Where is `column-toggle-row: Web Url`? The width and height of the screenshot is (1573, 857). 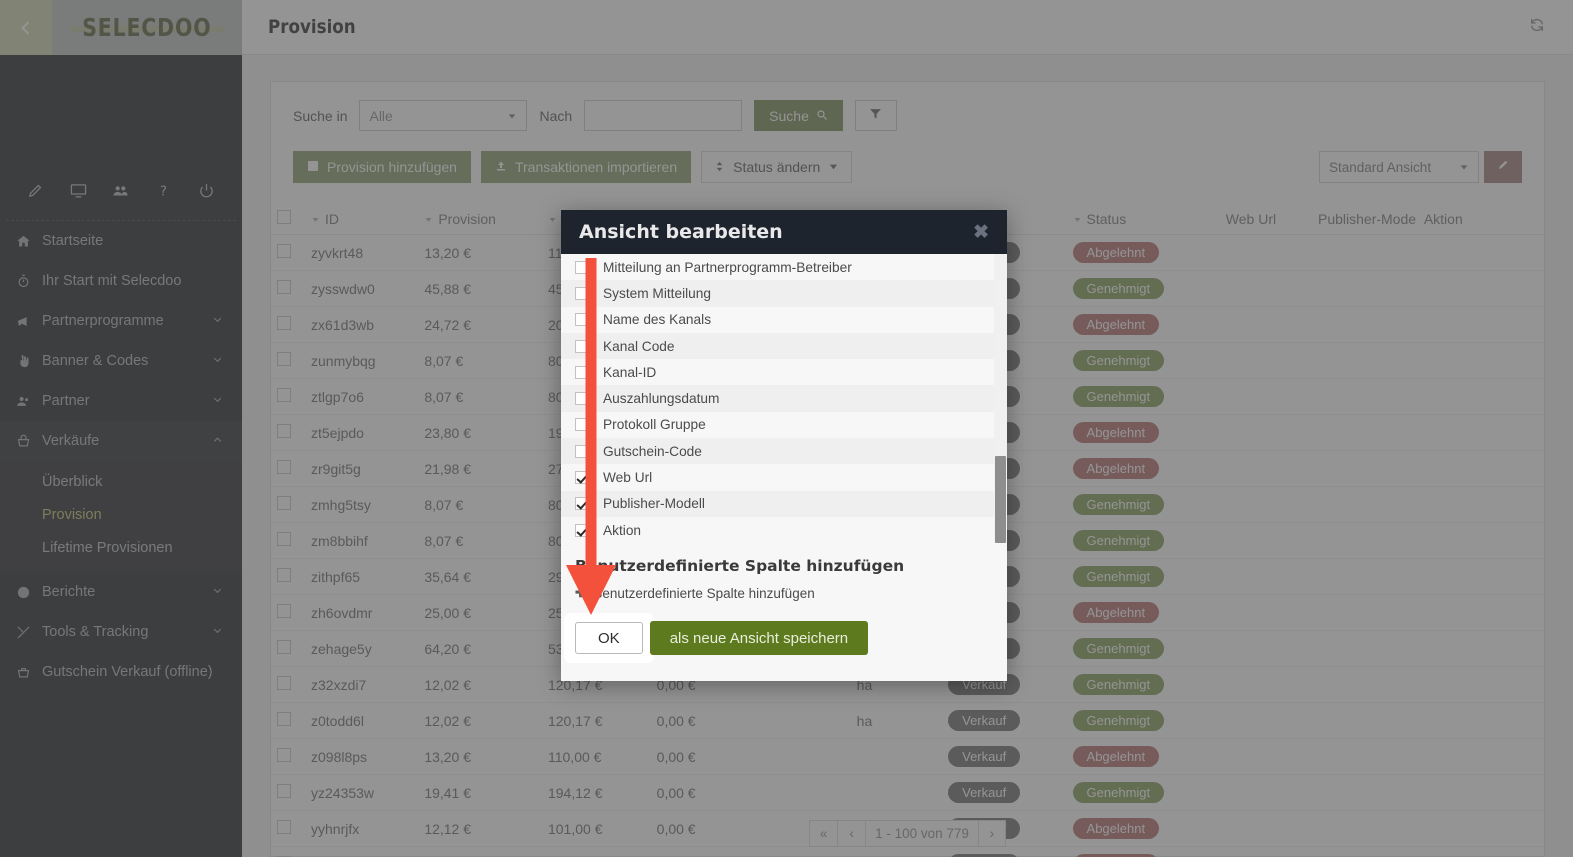
column-toggle-row: Web Url is located at coordinates (784, 477).